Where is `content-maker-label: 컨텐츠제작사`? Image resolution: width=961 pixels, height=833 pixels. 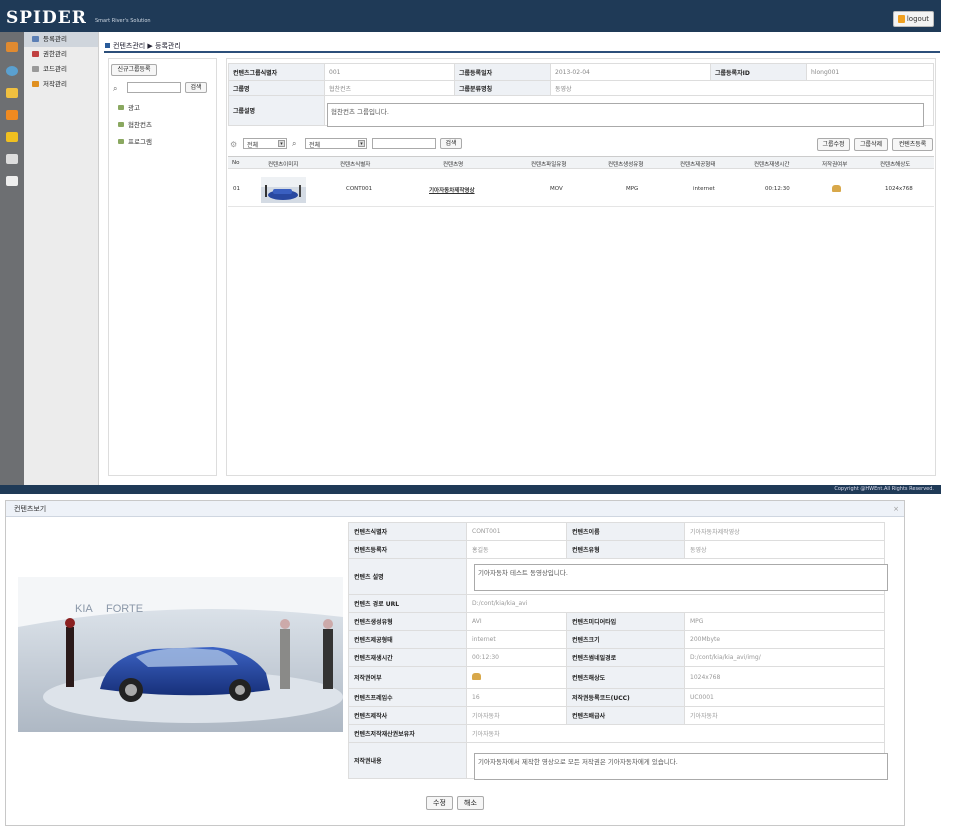
content-maker-label: 컨텐츠제작사 is located at coordinates (407, 715).